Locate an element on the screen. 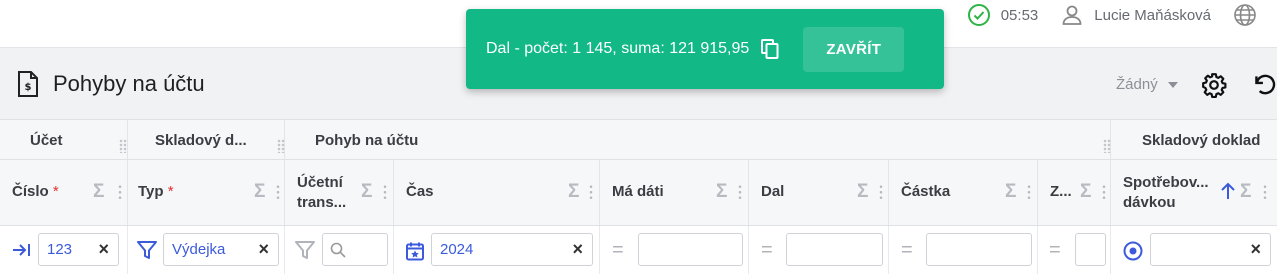 The width and height of the screenshot is (1277, 274). column-spotrebovano-davkou: Spotřebov... dávkou Σ is located at coordinates (1194, 192).